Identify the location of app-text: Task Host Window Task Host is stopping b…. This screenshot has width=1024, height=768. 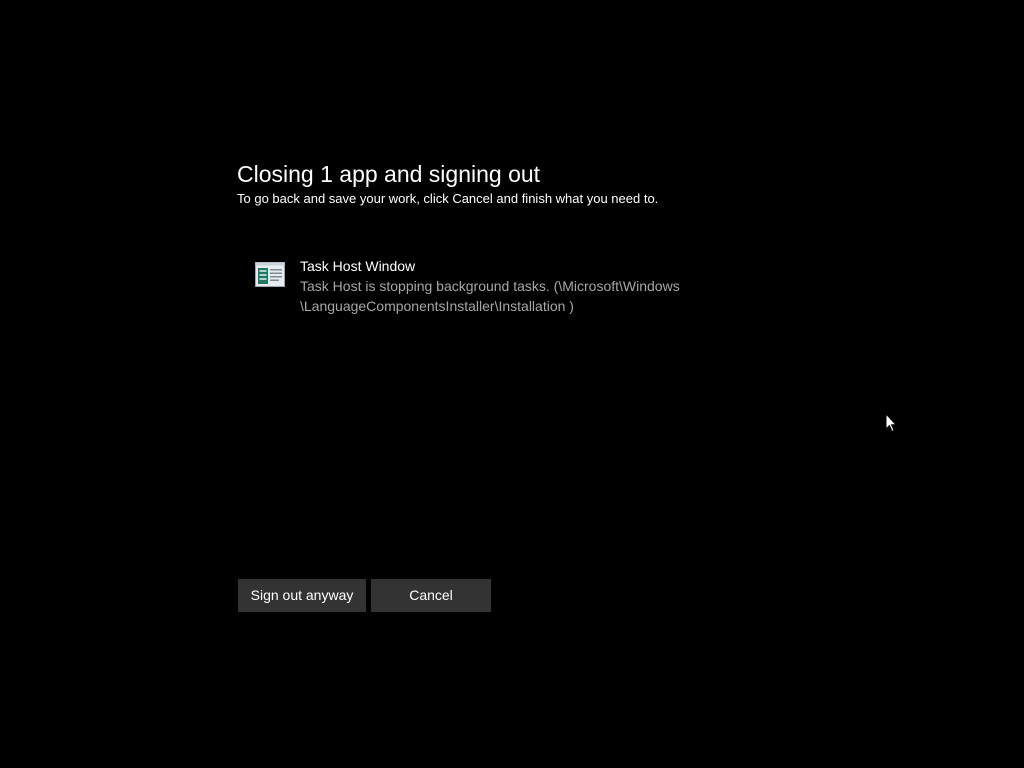
(527, 286).